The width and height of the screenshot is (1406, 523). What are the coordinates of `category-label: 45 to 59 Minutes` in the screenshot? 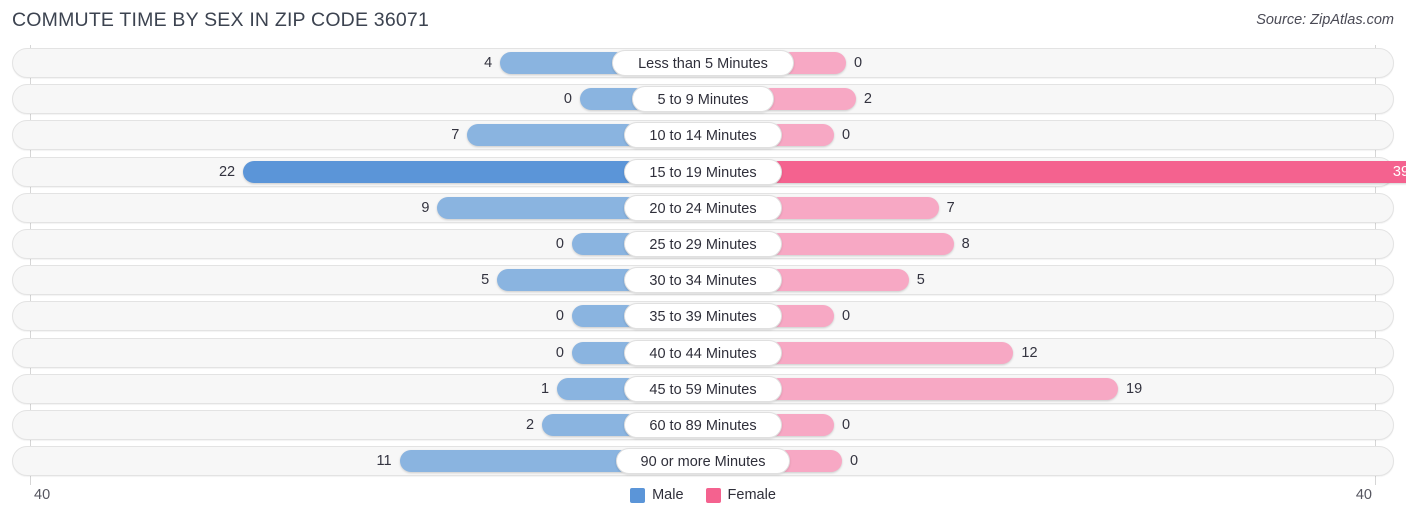 It's located at (703, 388).